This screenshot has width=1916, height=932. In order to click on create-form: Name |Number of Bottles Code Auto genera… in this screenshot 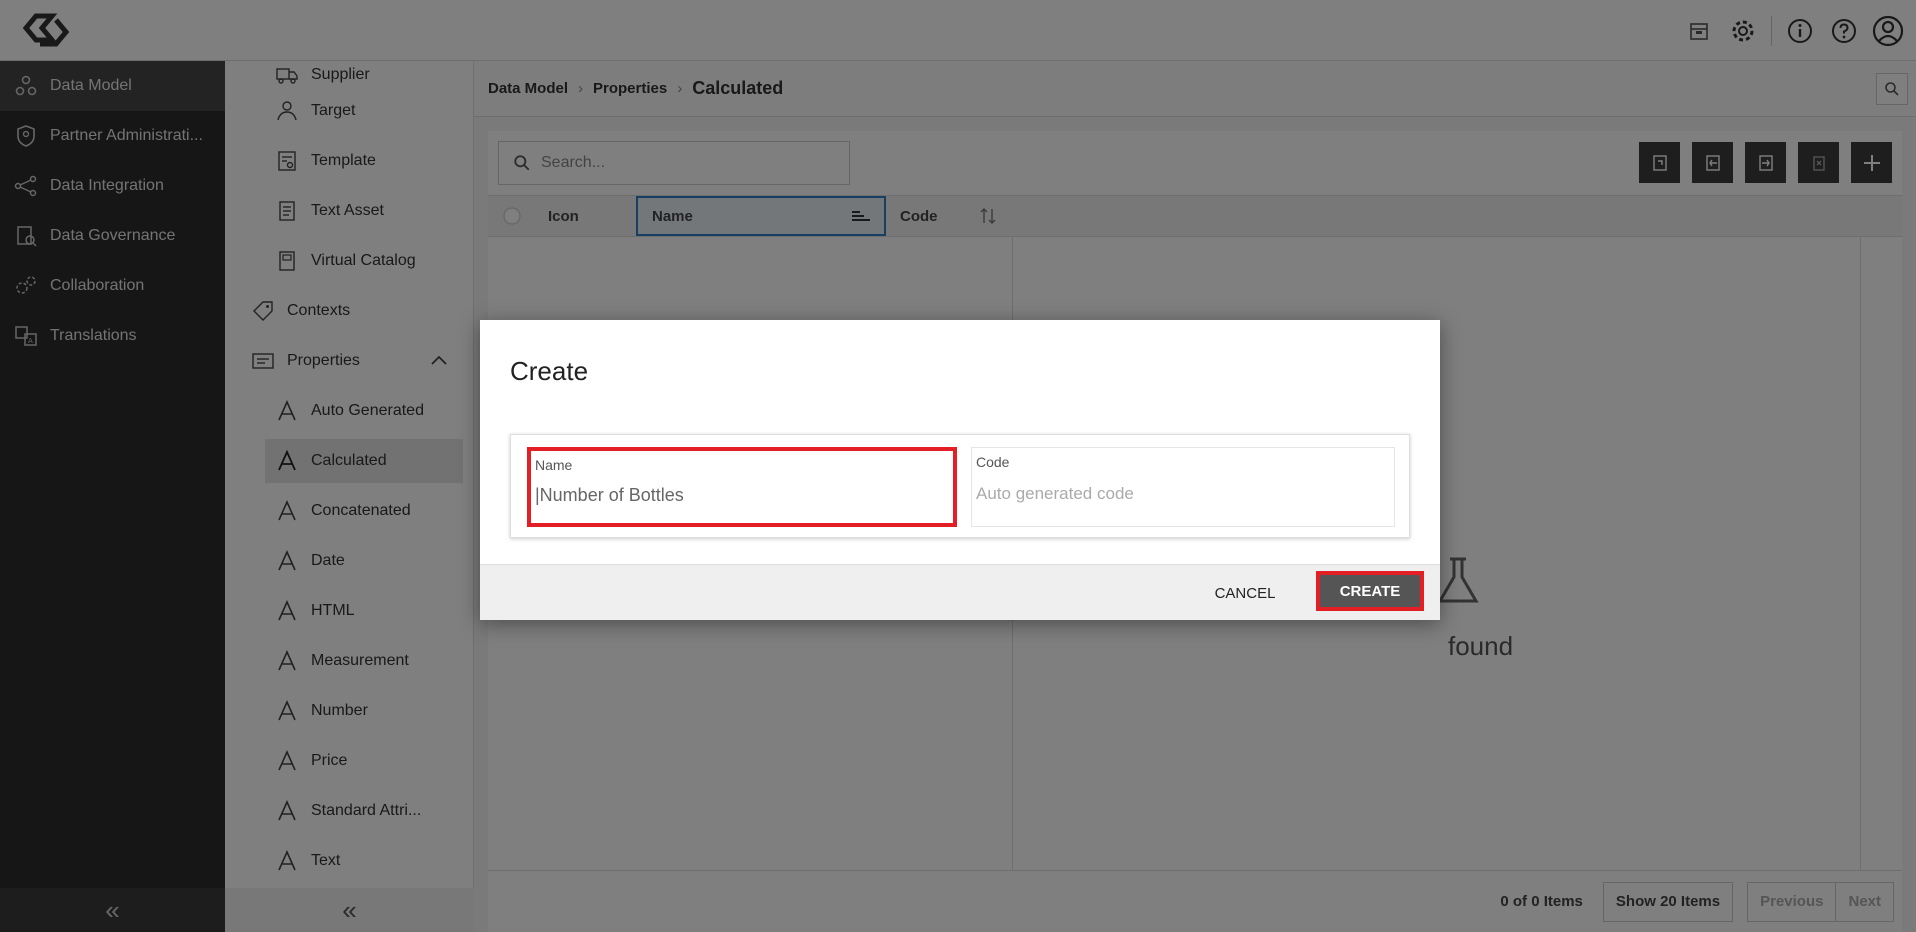, I will do `click(960, 486)`.